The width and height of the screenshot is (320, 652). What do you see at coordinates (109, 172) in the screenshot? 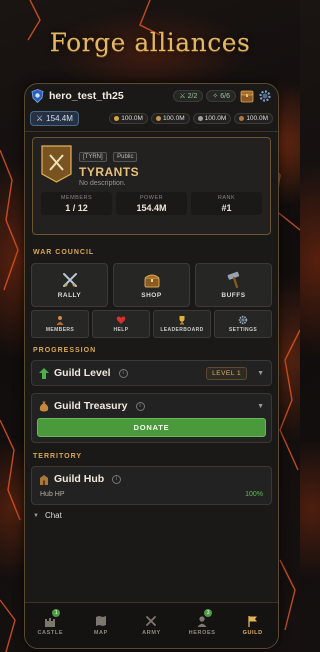
I see `guild-name: TYRANTS` at bounding box center [109, 172].